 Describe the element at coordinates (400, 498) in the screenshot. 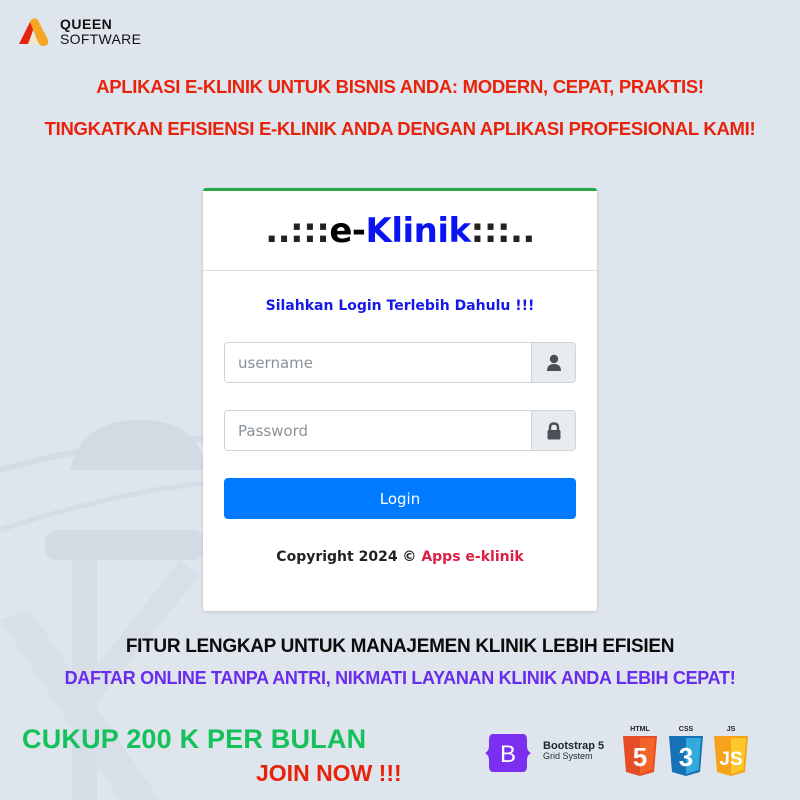

I see `login-button: Login` at that location.